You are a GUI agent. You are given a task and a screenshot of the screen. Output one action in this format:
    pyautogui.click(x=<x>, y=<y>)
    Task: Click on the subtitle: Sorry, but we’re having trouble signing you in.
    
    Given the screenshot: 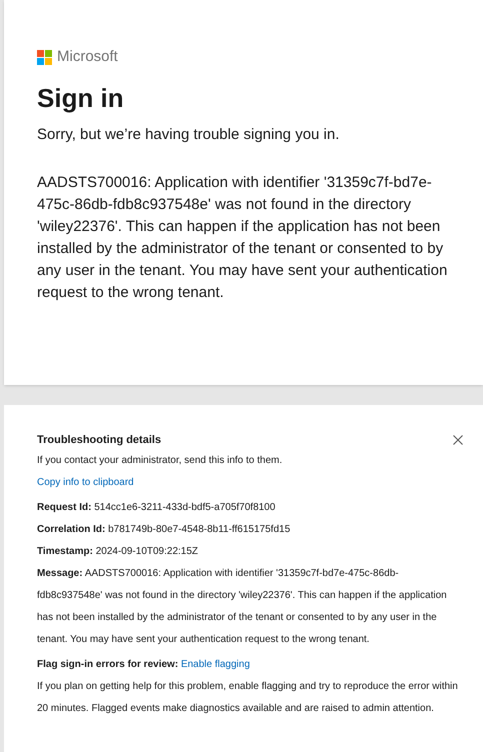 What is the action you would take?
    pyautogui.click(x=188, y=134)
    